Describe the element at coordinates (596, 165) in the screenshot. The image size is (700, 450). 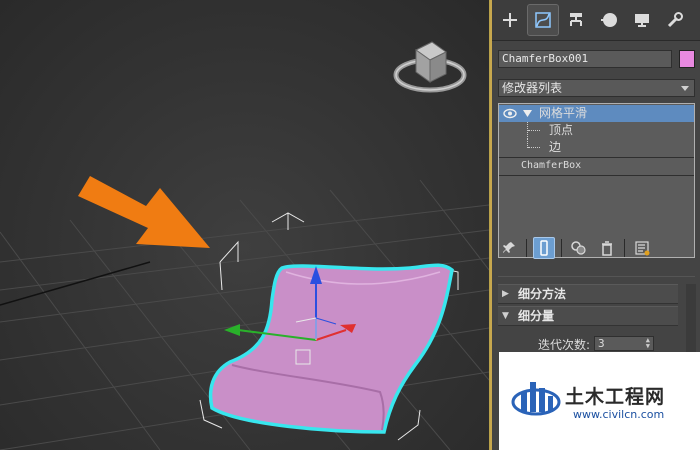
I see `stack-item-chamferbox: ChamferBox` at that location.